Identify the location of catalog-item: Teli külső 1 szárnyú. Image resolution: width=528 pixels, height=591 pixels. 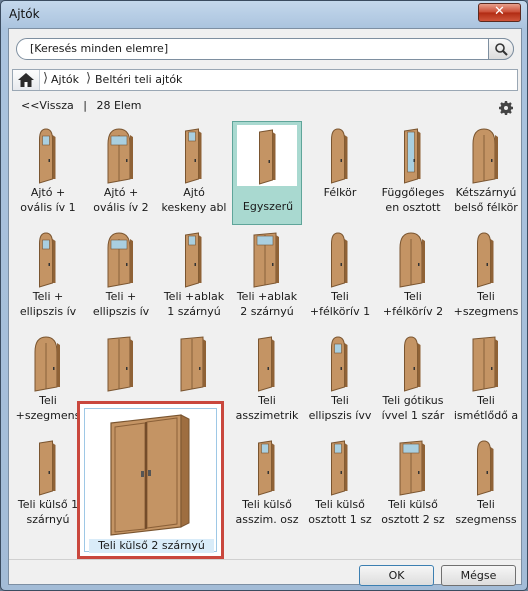
(48, 485).